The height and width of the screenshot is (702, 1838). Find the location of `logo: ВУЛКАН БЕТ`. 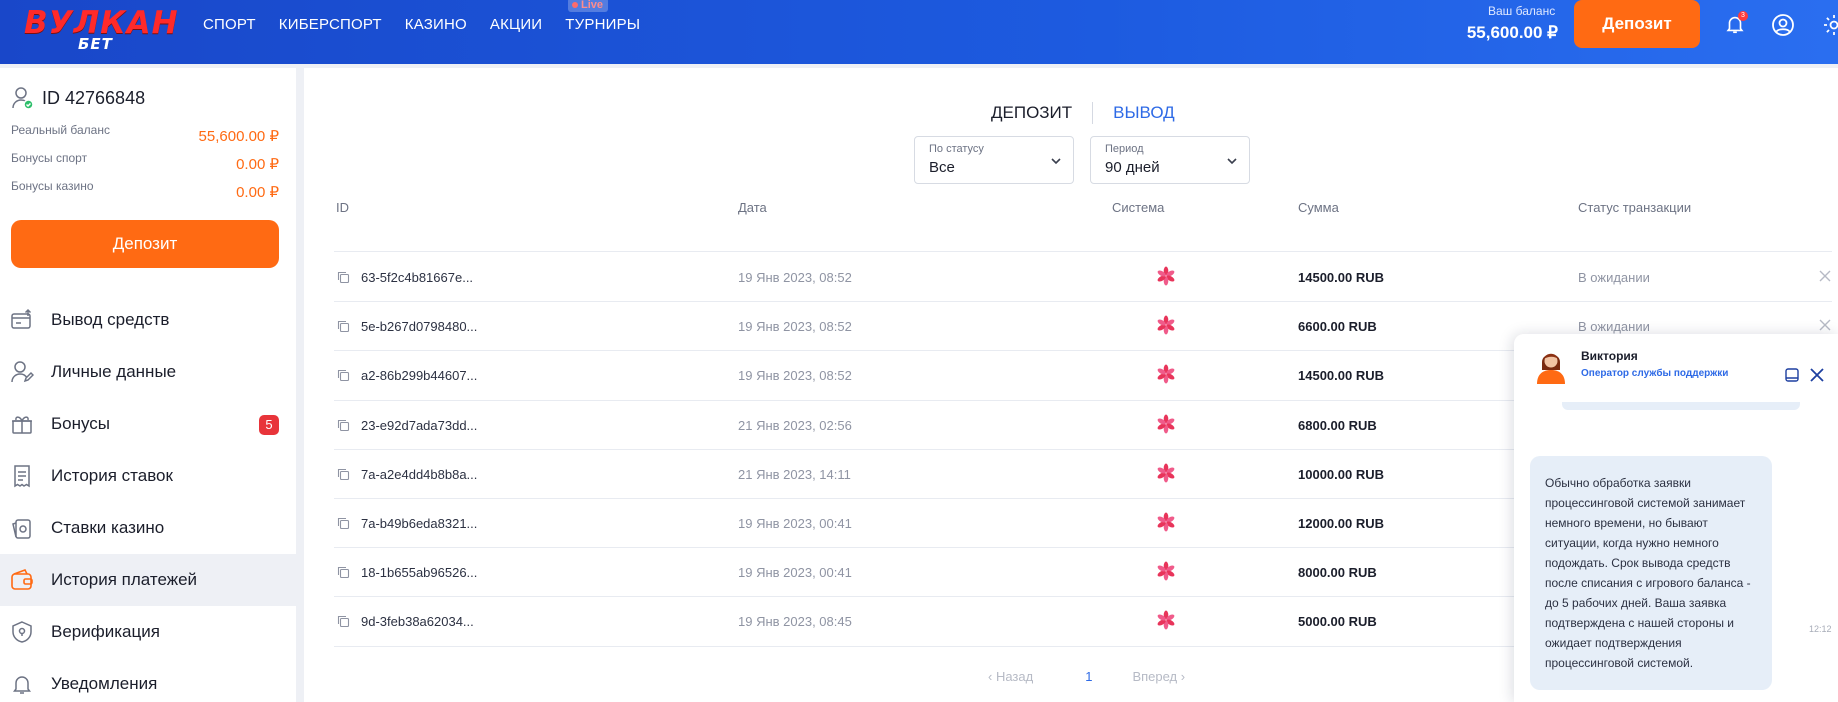

logo: ВУЛКАН БЕТ is located at coordinates (101, 29).